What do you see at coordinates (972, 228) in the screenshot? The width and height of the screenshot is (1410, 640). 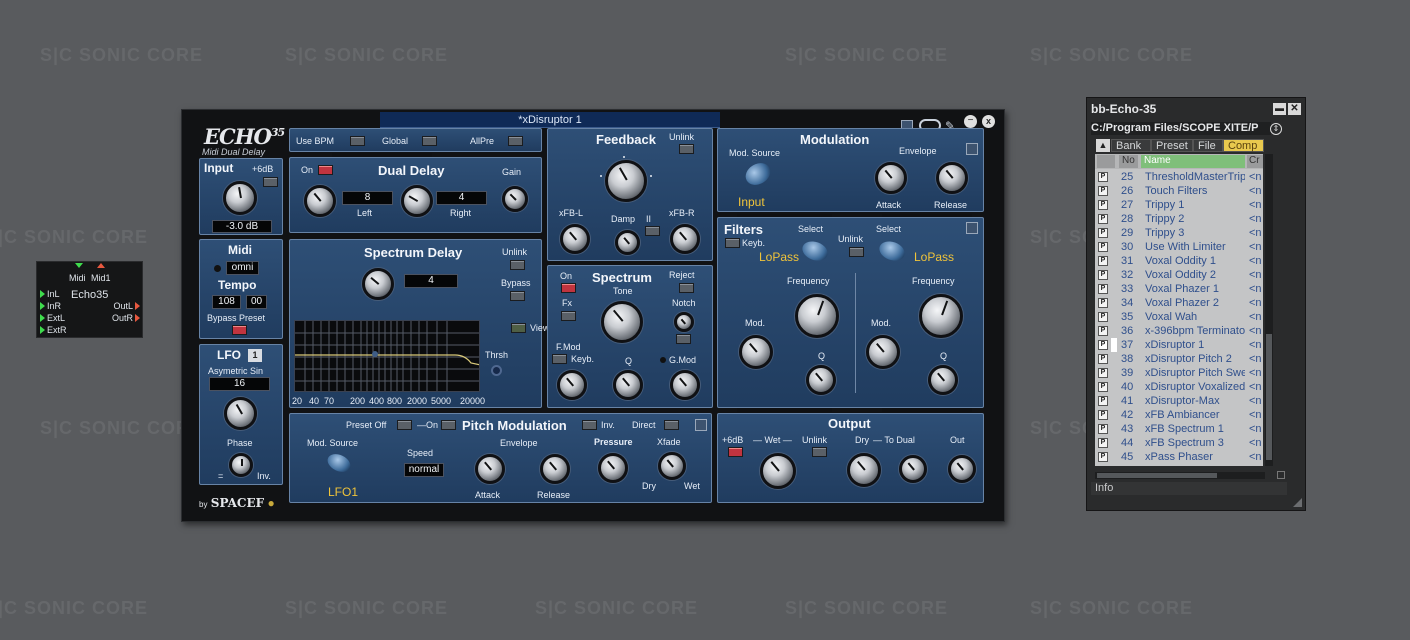 I see `folder-icon` at bounding box center [972, 228].